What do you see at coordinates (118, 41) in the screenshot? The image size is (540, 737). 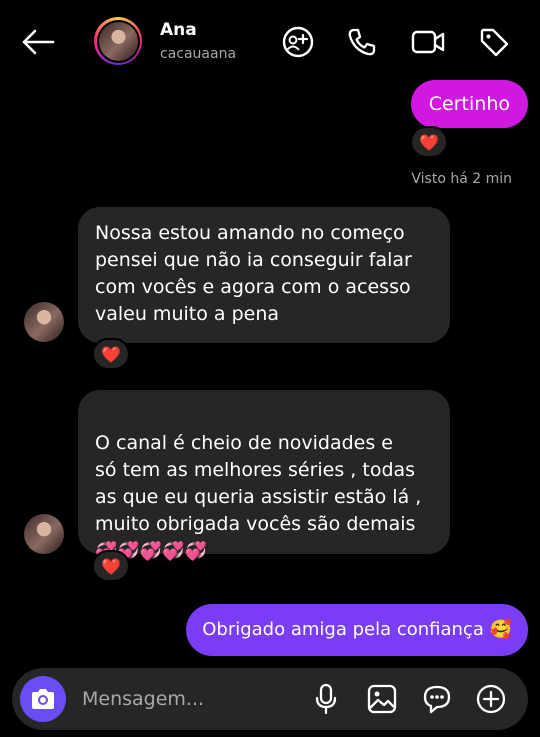 I see `avatar` at bounding box center [118, 41].